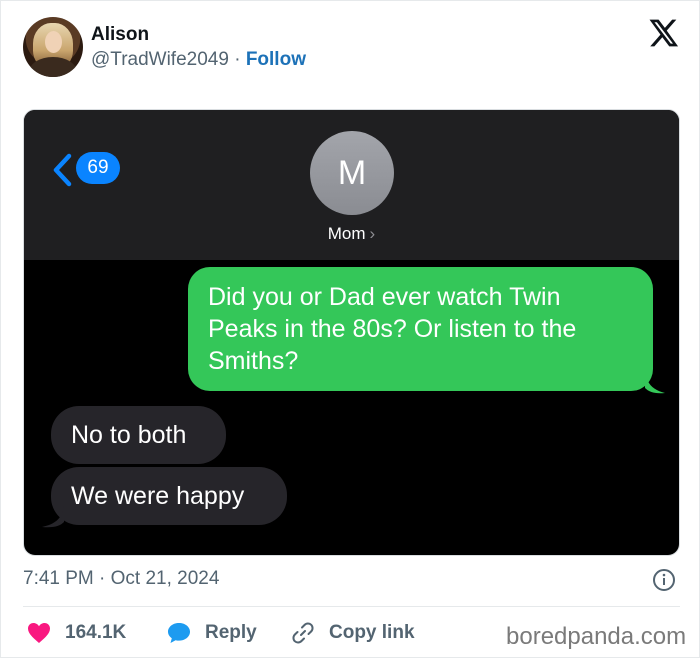  What do you see at coordinates (96, 632) in the screenshot?
I see `like-count: 164.1K` at bounding box center [96, 632].